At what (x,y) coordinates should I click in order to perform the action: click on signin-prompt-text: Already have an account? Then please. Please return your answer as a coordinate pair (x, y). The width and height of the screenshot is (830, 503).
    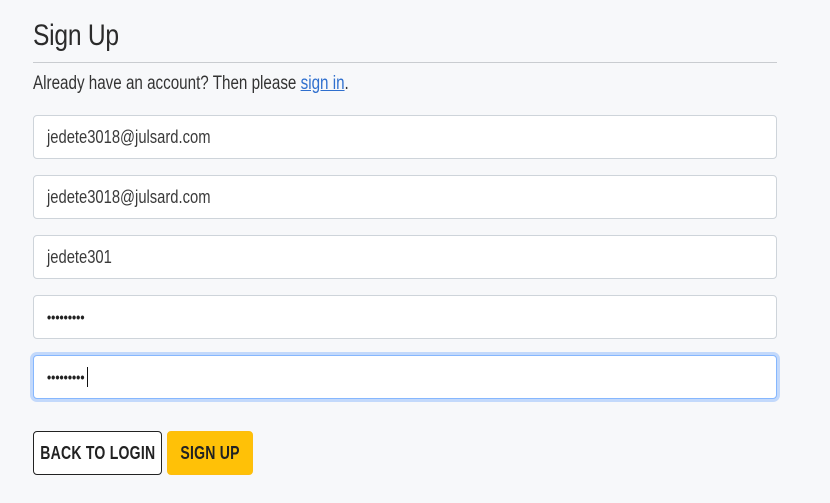
    Looking at the image, I should click on (167, 83).